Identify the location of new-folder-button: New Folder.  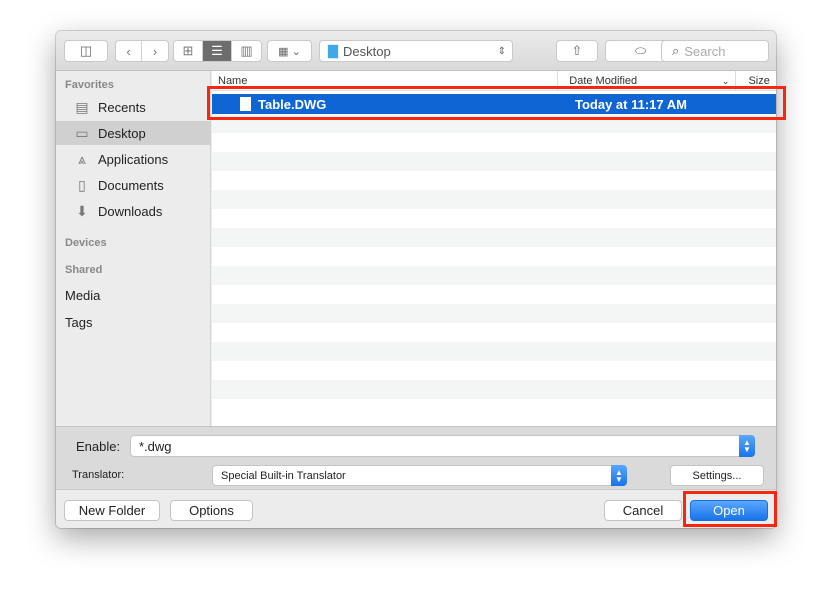
(112, 510).